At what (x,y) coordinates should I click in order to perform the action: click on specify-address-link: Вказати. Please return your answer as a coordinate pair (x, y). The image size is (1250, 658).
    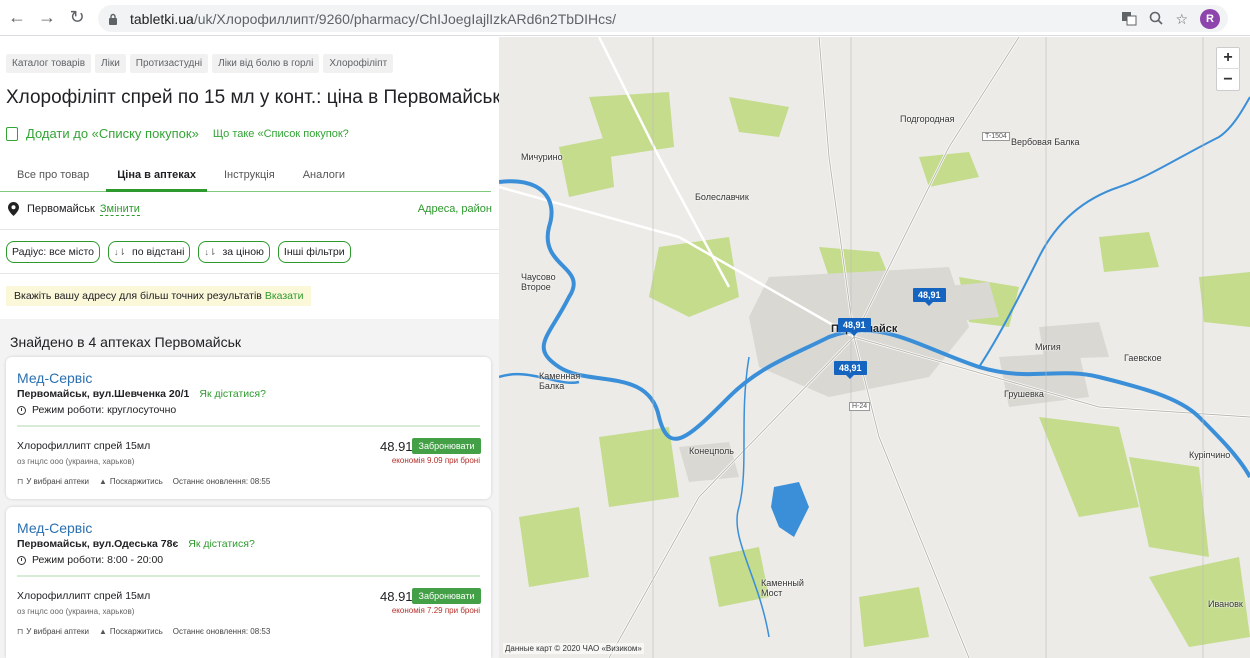
    Looking at the image, I should click on (284, 296).